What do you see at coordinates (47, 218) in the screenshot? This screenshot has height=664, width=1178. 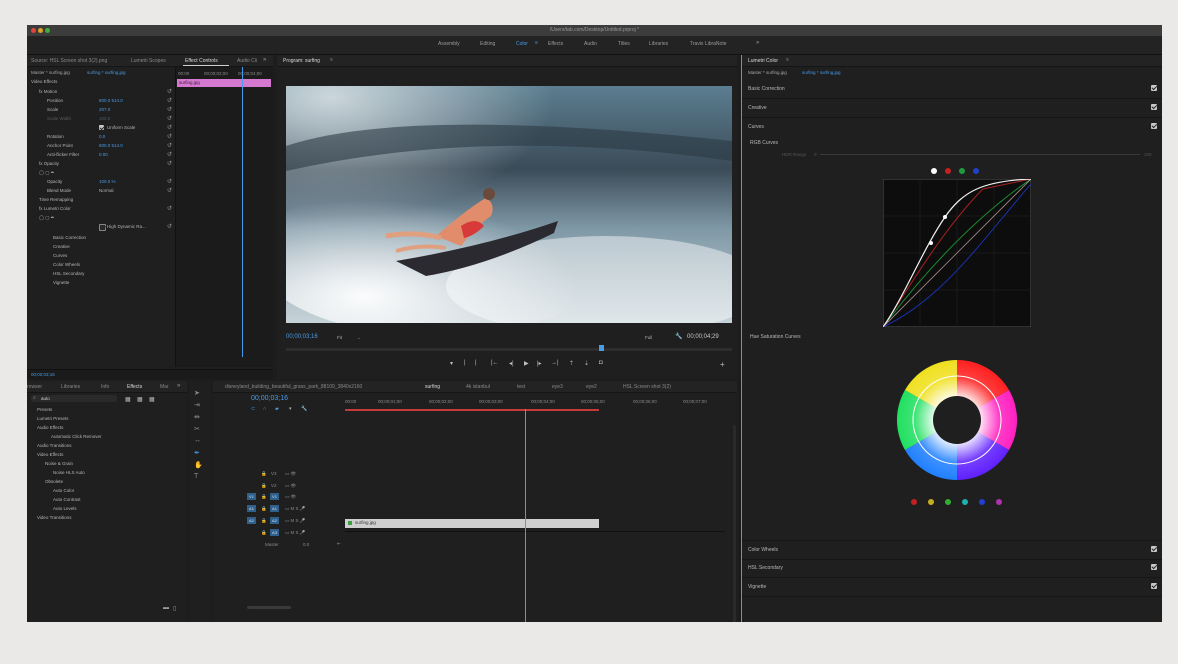 I see `mask-tools-icon-2: ◯ ▢ ✒` at bounding box center [47, 218].